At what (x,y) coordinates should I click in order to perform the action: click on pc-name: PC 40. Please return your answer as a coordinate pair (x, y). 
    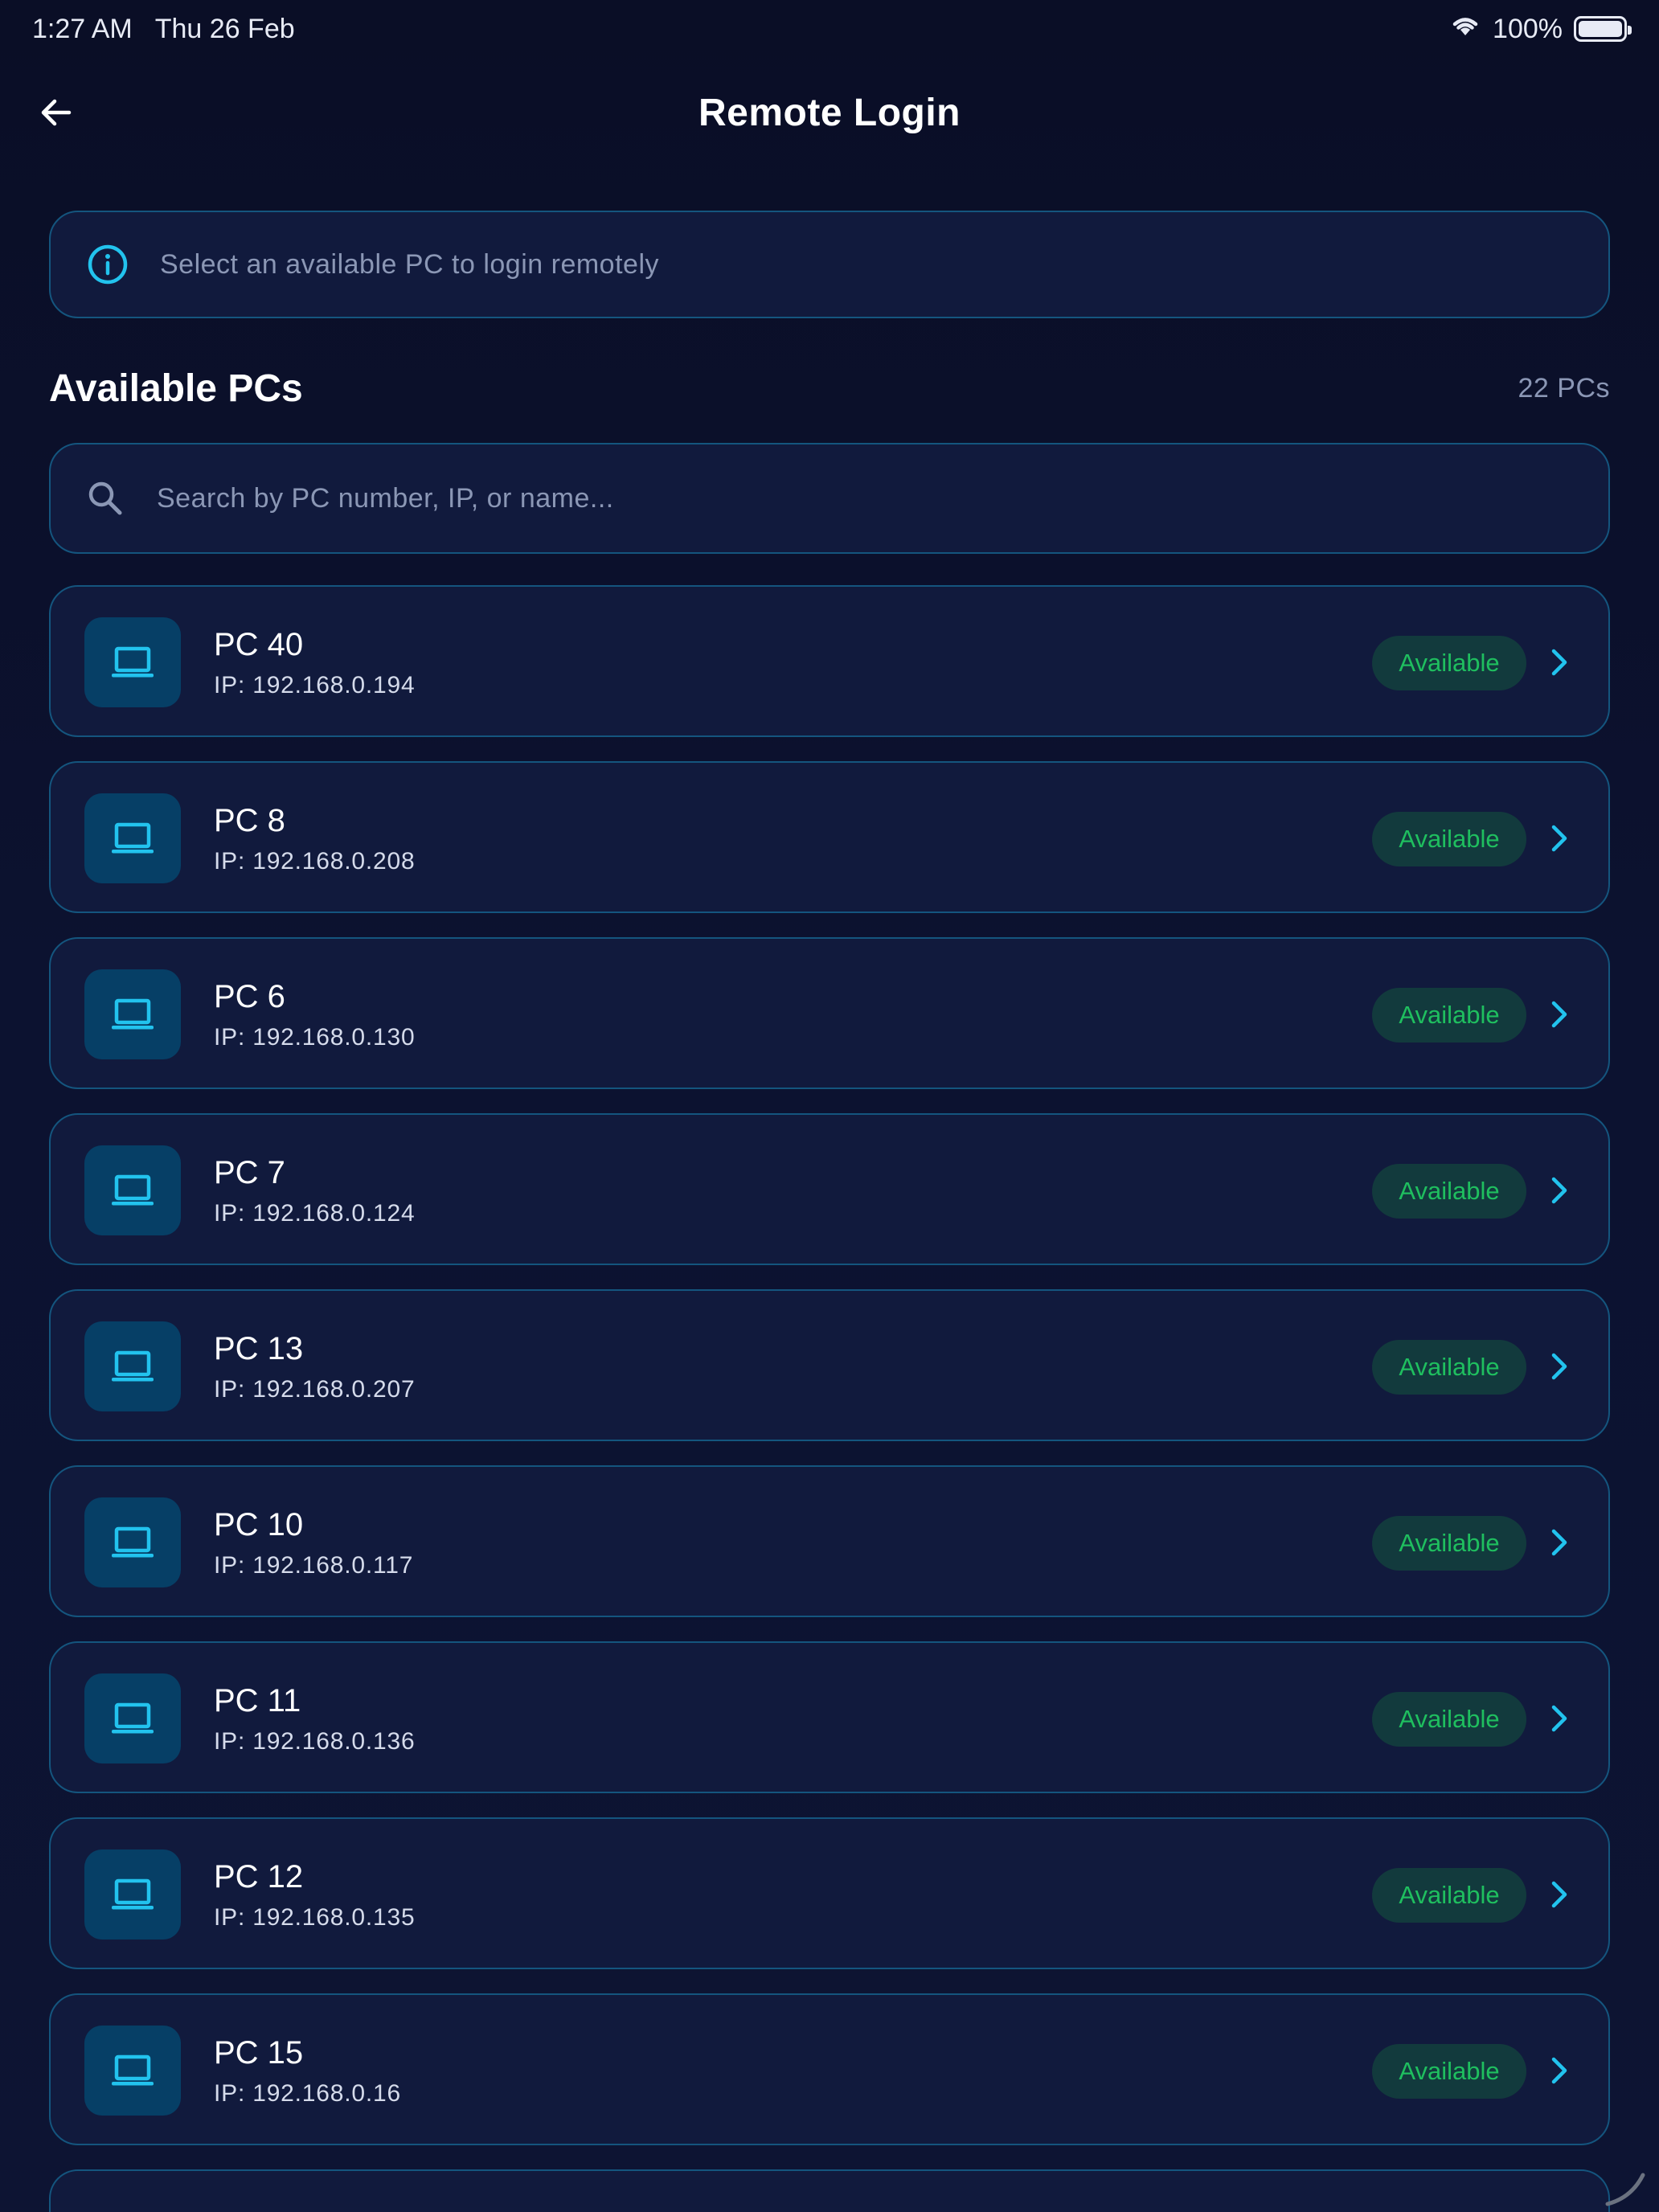
    Looking at the image, I should click on (259, 644).